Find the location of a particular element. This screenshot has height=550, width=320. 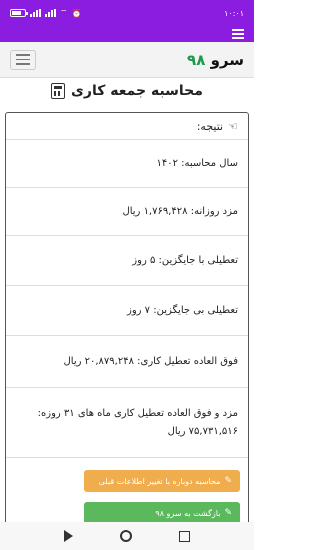

result-row-holiday-unreplaced: تعطیلی بی جایگزین: ۷ روز is located at coordinates (127, 310).